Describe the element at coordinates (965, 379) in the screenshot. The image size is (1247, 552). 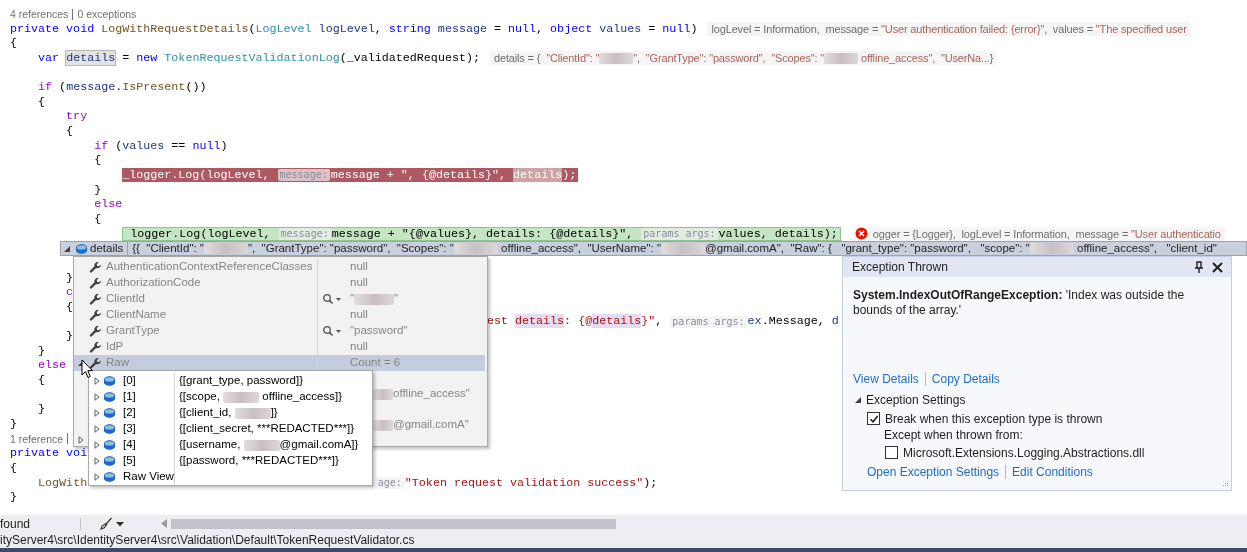
I see `link: Copy Details` at that location.